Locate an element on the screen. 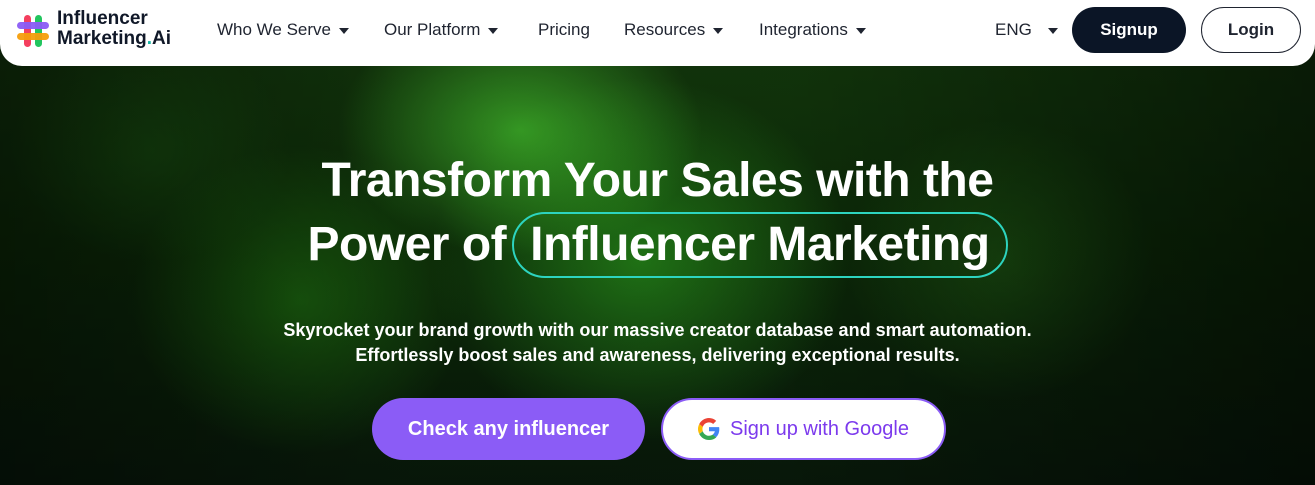 Image resolution: width=1315 pixels, height=485 pixels. language-label: ENG is located at coordinates (1013, 29).